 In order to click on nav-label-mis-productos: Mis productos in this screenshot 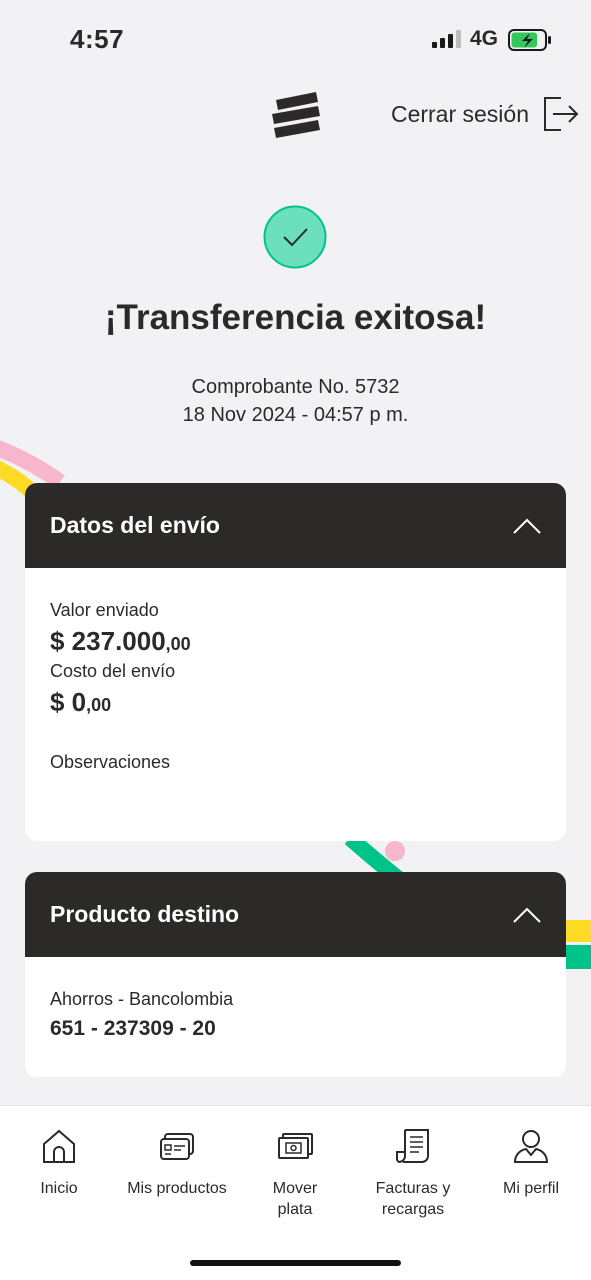, I will do `click(177, 1188)`.